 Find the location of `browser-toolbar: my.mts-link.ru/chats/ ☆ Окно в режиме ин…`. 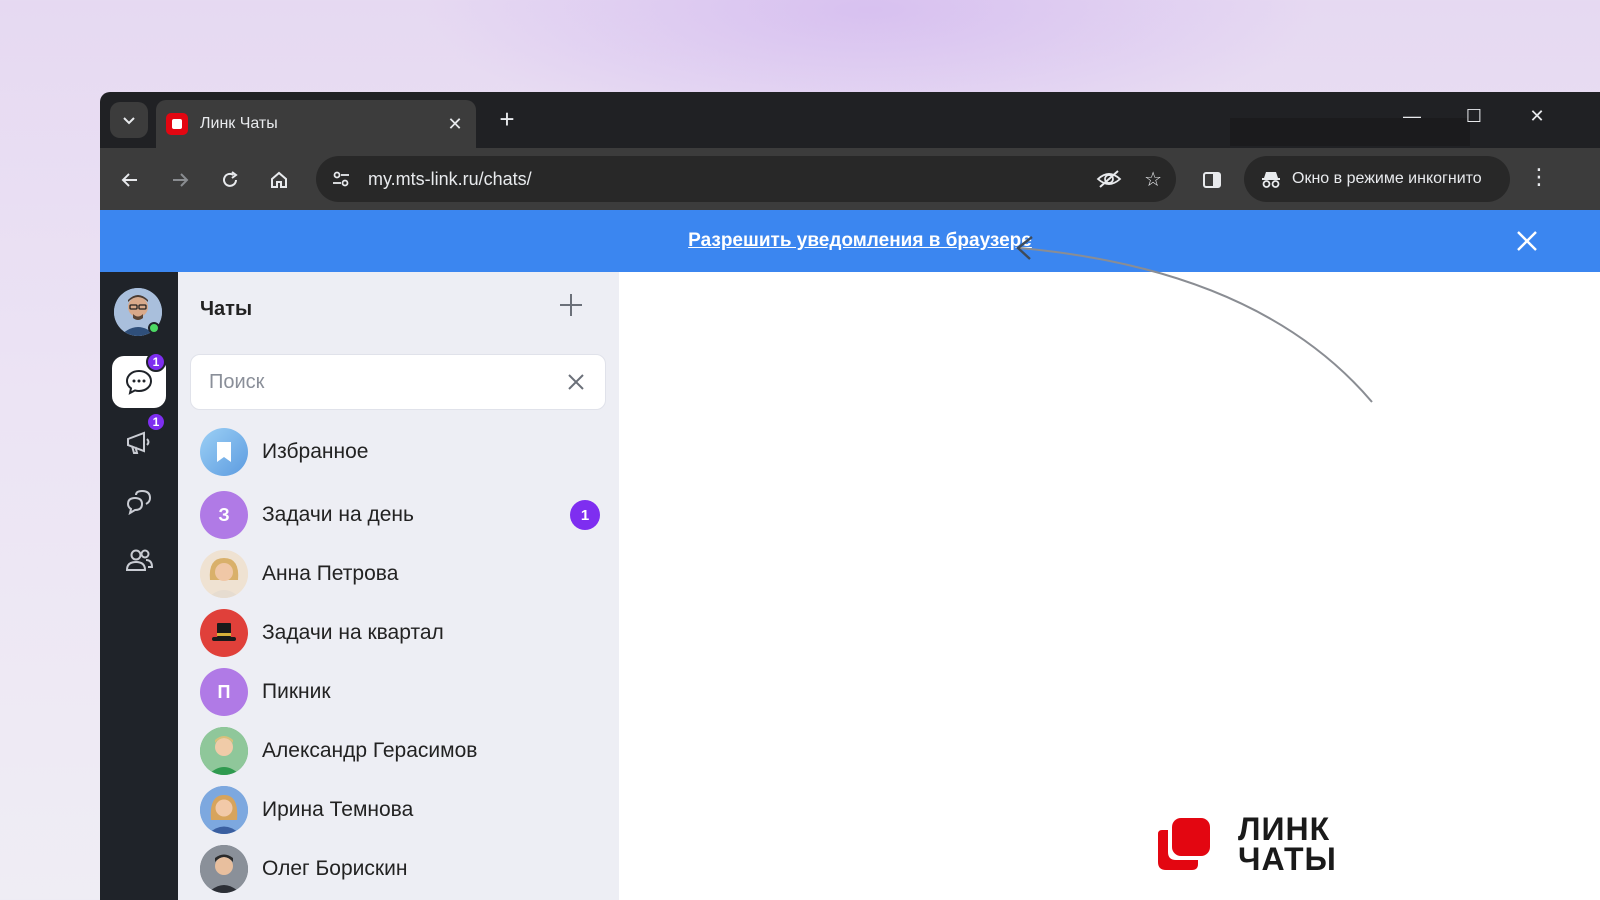

browser-toolbar: my.mts-link.ru/chats/ ☆ Окно в режиме ин… is located at coordinates (850, 179).